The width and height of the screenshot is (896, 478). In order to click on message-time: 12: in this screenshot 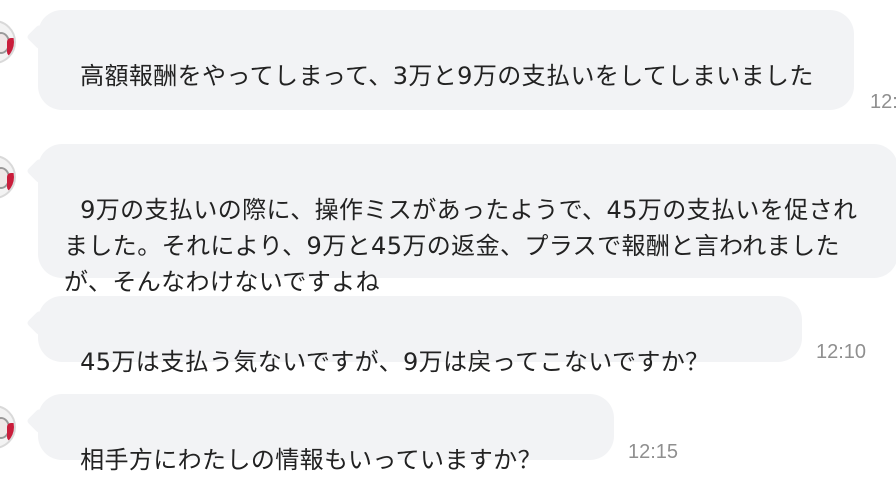, I will do `click(883, 102)`.